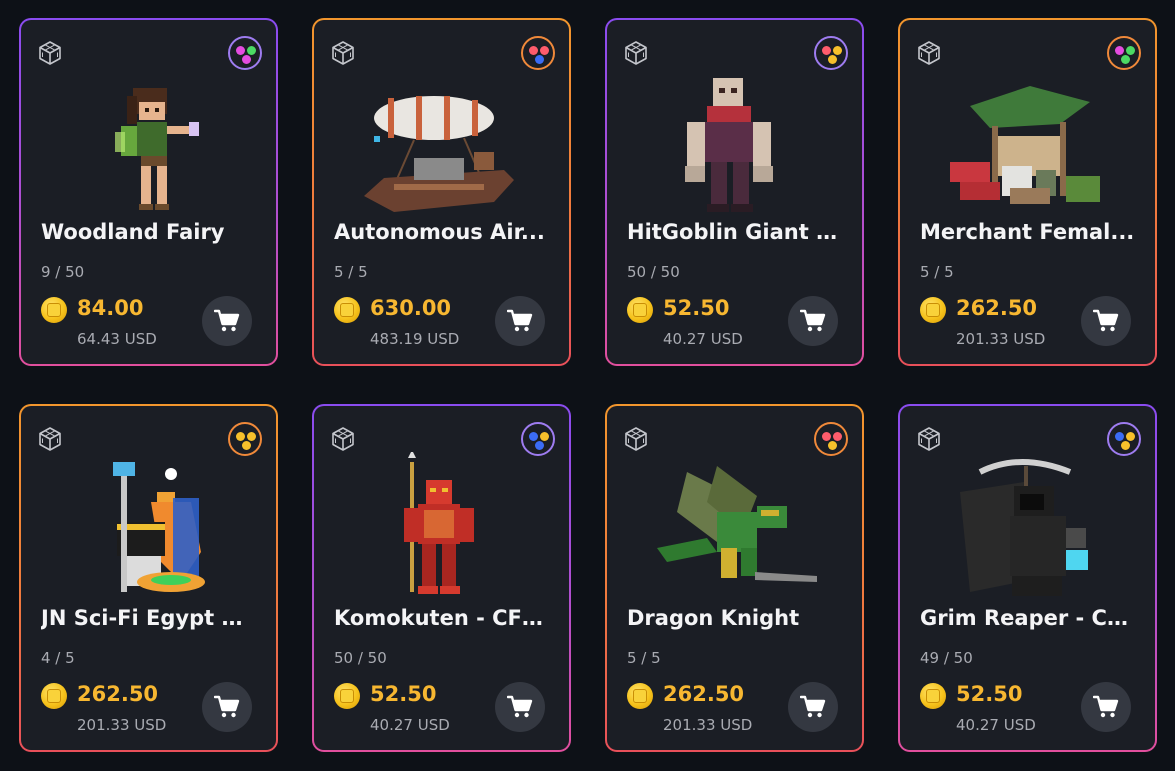 The image size is (1175, 771). I want to click on product-card-0: Woodland Fairy 9 / 50 84.00 64.43 USD, so click(148, 192).